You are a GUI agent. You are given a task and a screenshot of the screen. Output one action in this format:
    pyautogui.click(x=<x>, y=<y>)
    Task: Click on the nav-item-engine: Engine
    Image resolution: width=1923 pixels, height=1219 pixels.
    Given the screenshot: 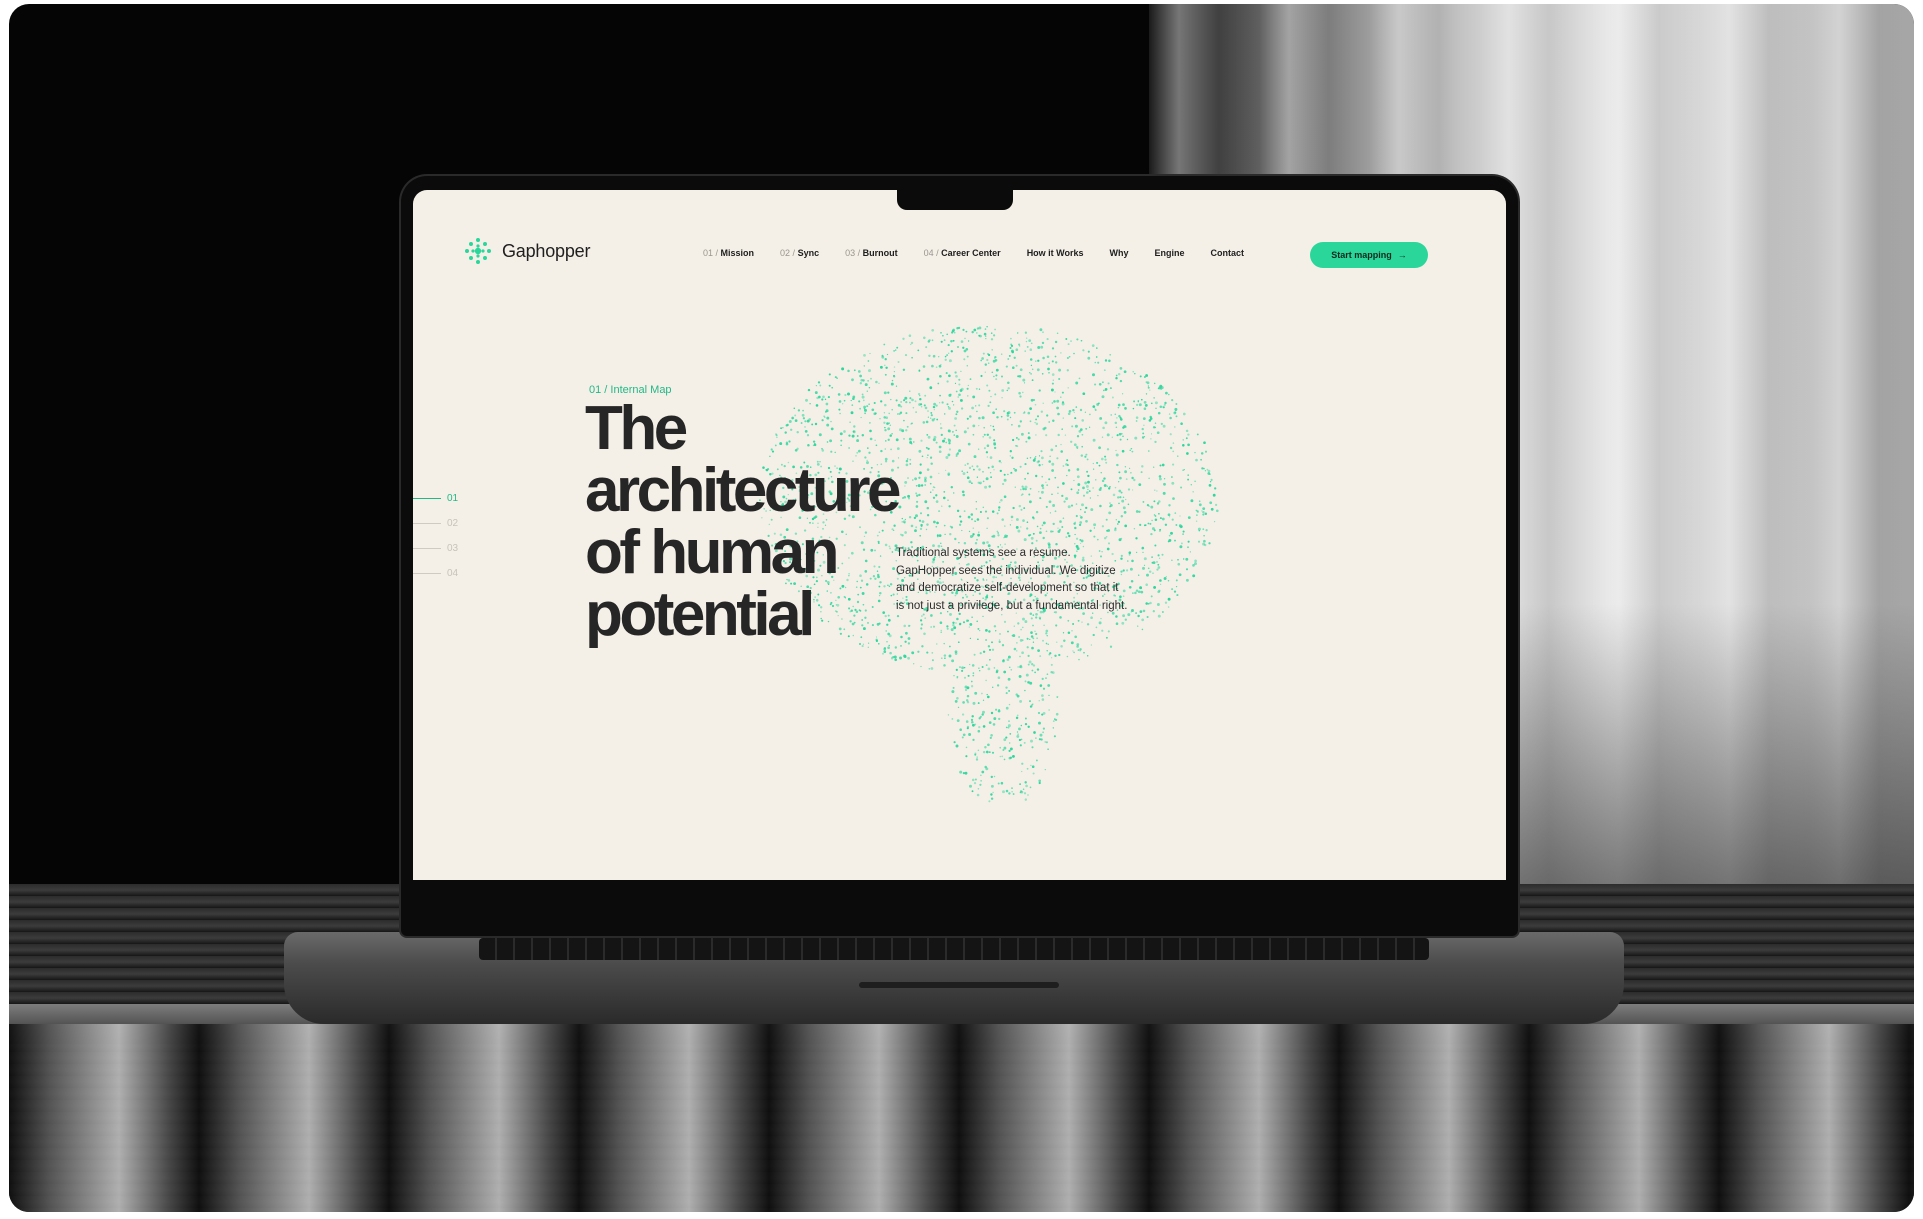 What is the action you would take?
    pyautogui.click(x=1170, y=253)
    